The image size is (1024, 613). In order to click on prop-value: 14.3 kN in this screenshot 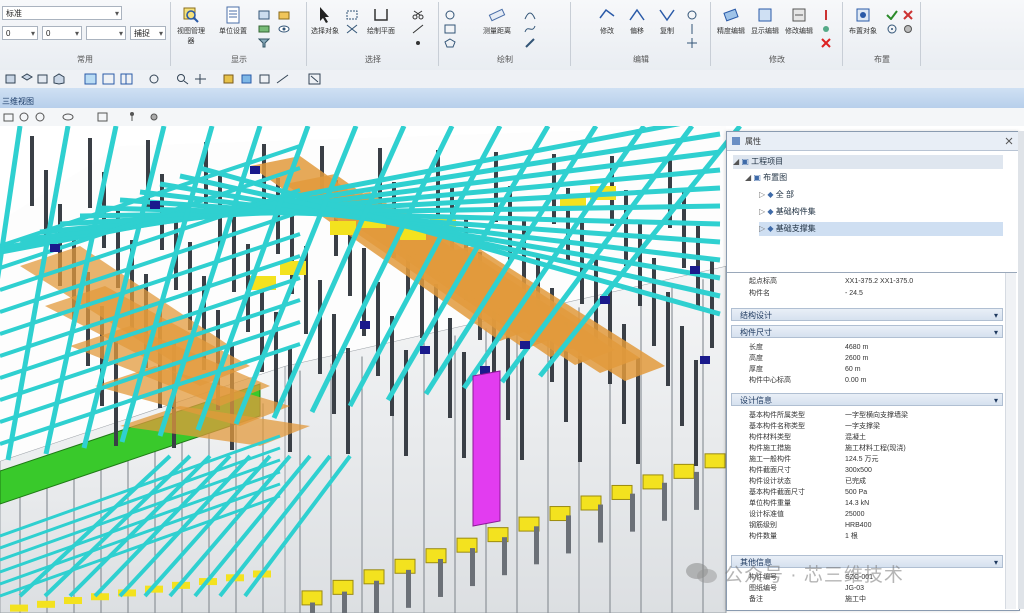, I will do `click(920, 504)`.